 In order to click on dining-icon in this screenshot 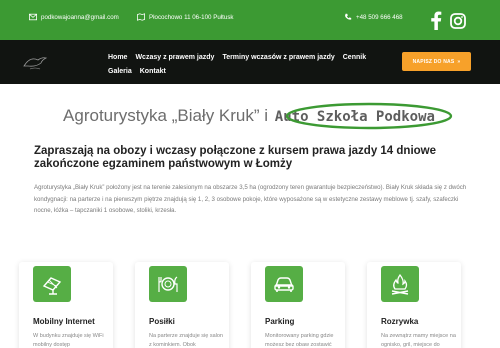, I will do `click(168, 284)`.